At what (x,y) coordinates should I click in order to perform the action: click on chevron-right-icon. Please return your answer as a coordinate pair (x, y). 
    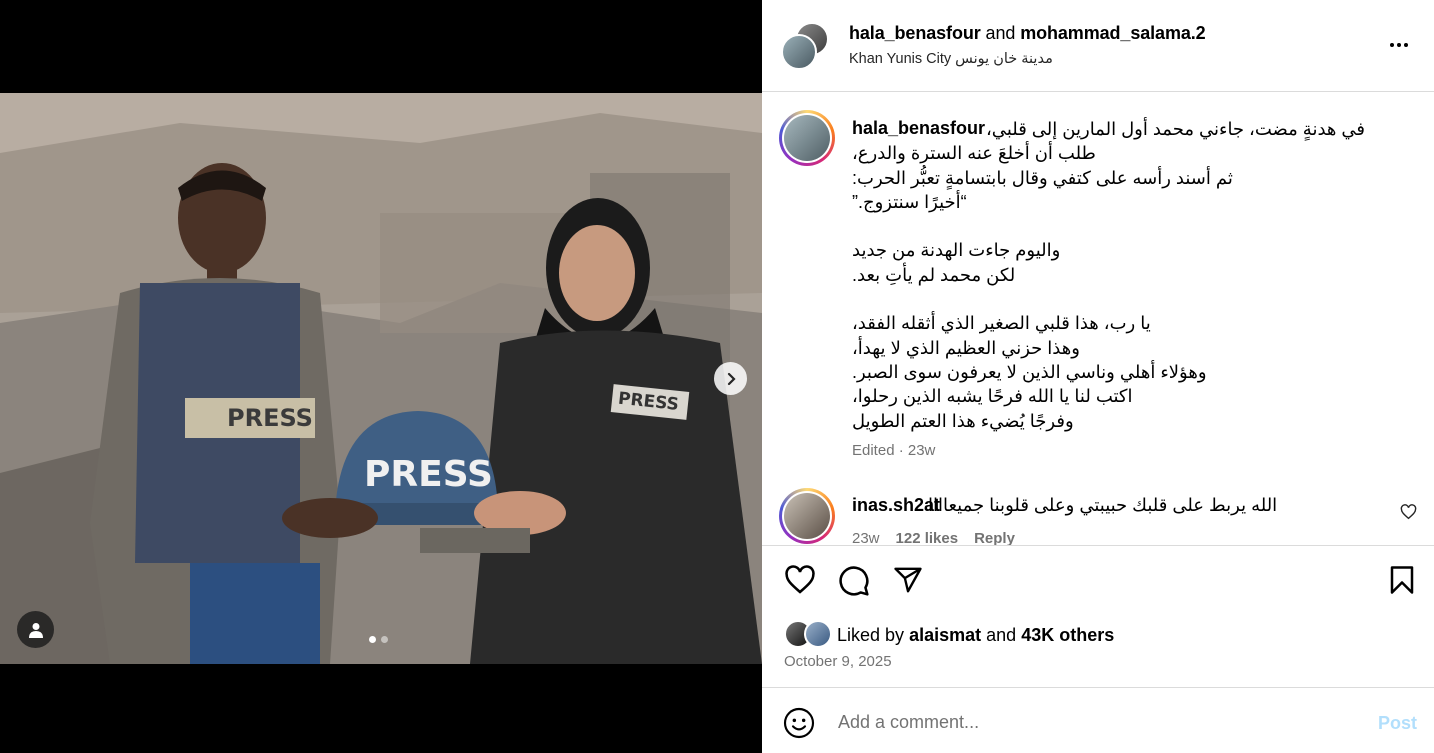
    Looking at the image, I should click on (731, 378).